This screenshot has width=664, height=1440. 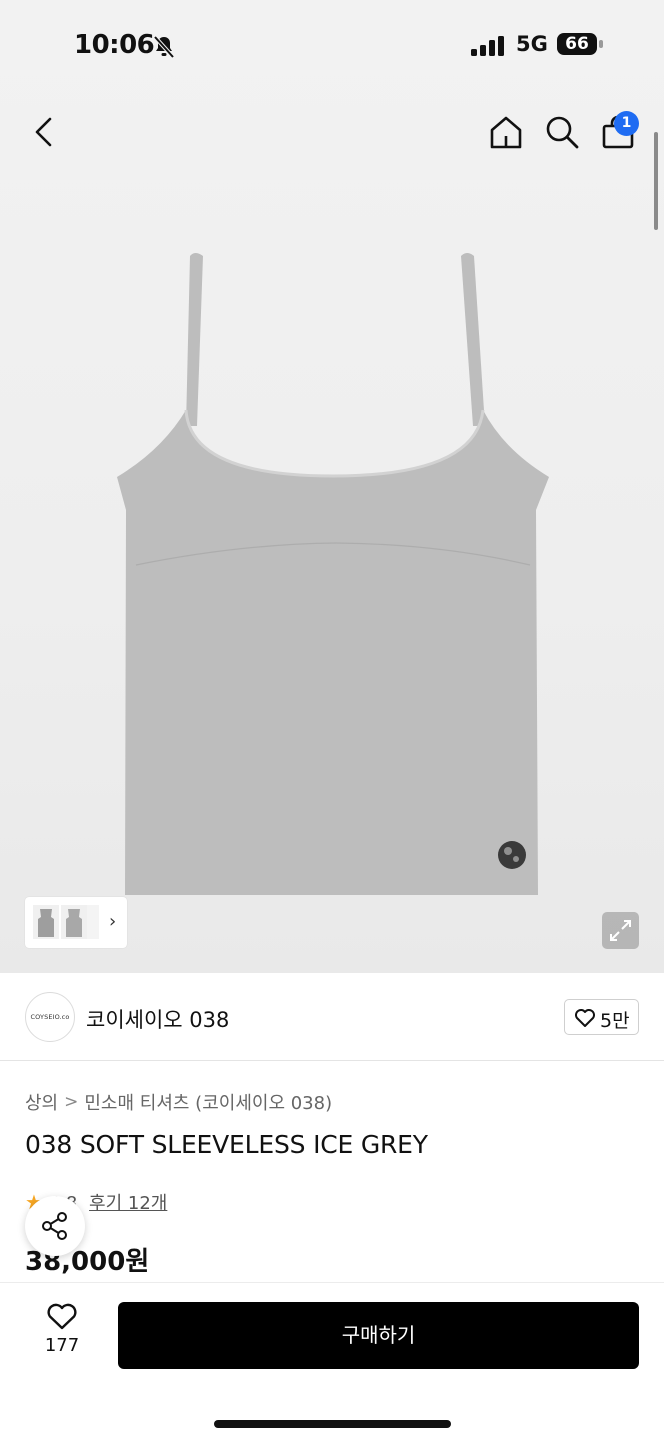 I want to click on brand-name: 코이세이오 038, so click(x=157, y=1019).